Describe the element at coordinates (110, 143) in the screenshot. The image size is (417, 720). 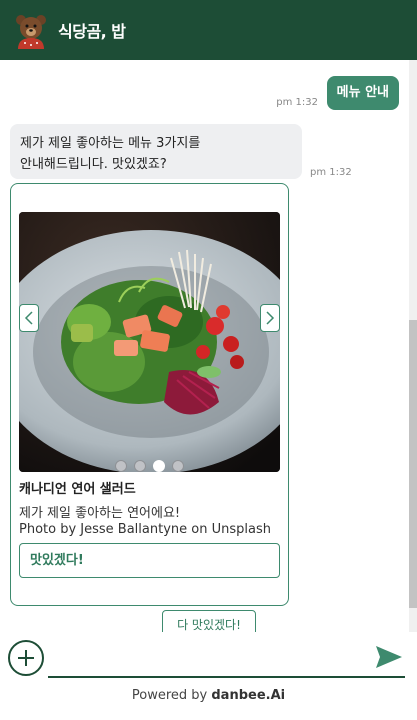
I see `bot-message-line: 제가 제일 좋아하는 메뉴 3가지를` at that location.